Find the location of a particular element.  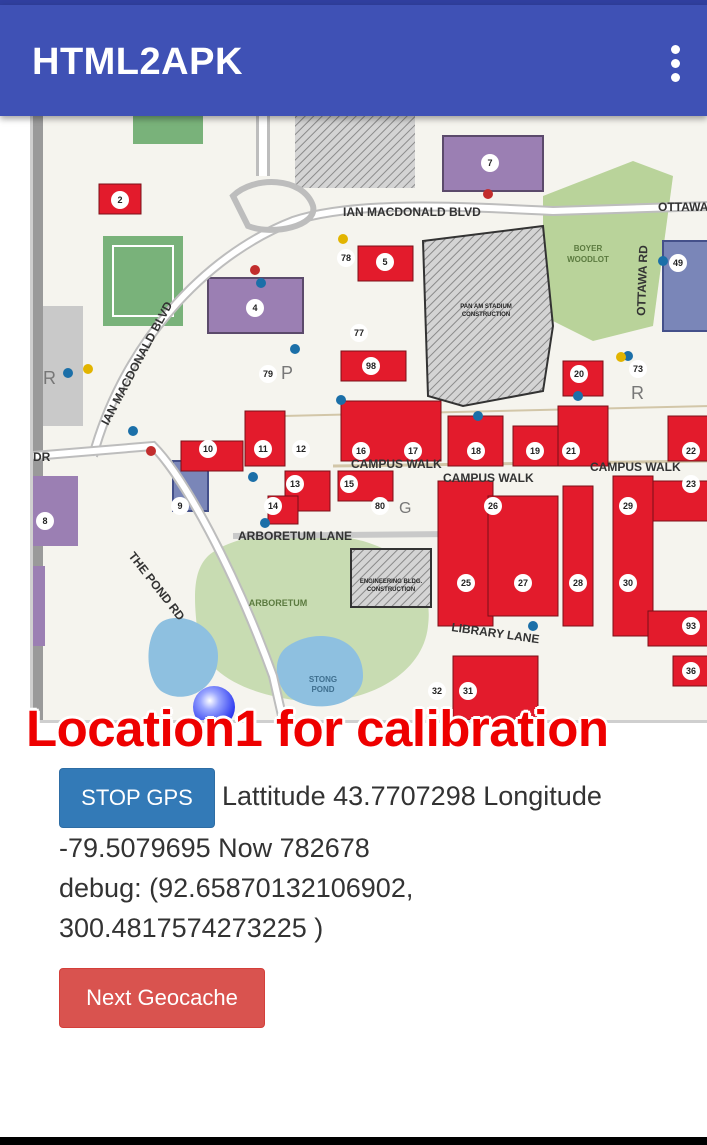

app-bar: HTML2APK is located at coordinates (353, 60).